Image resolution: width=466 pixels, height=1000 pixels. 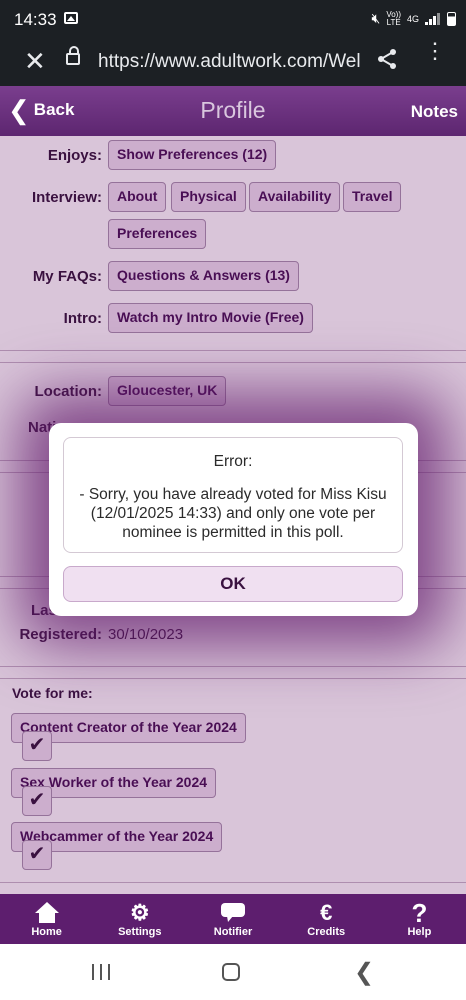 What do you see at coordinates (387, 62) in the screenshot?
I see `share-icon` at bounding box center [387, 62].